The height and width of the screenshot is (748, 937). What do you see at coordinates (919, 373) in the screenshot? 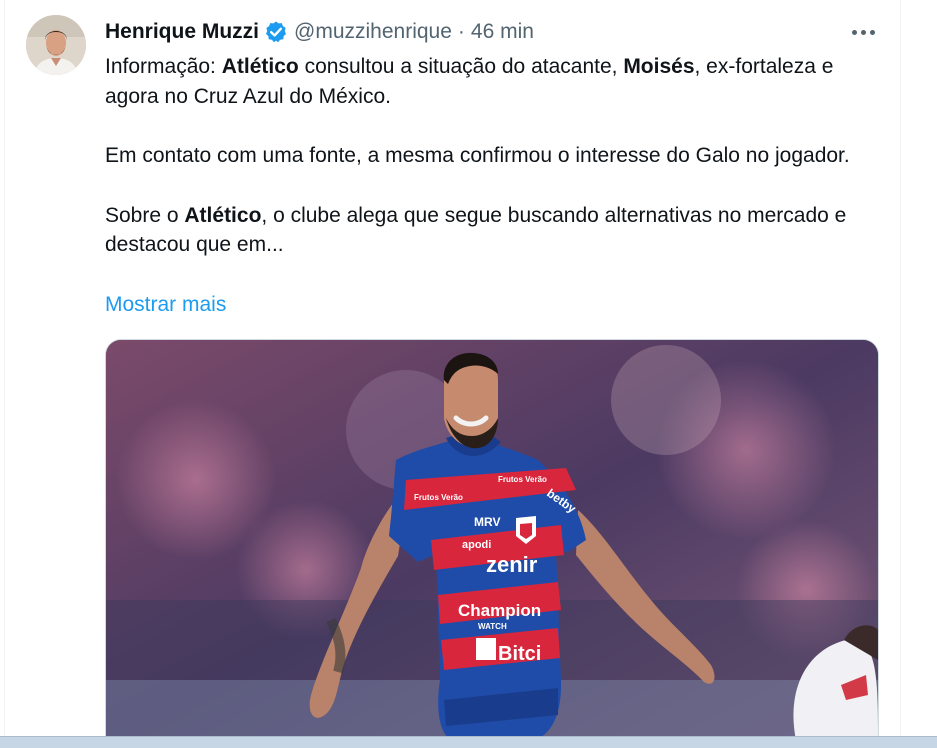
I see `right-gutter` at bounding box center [919, 373].